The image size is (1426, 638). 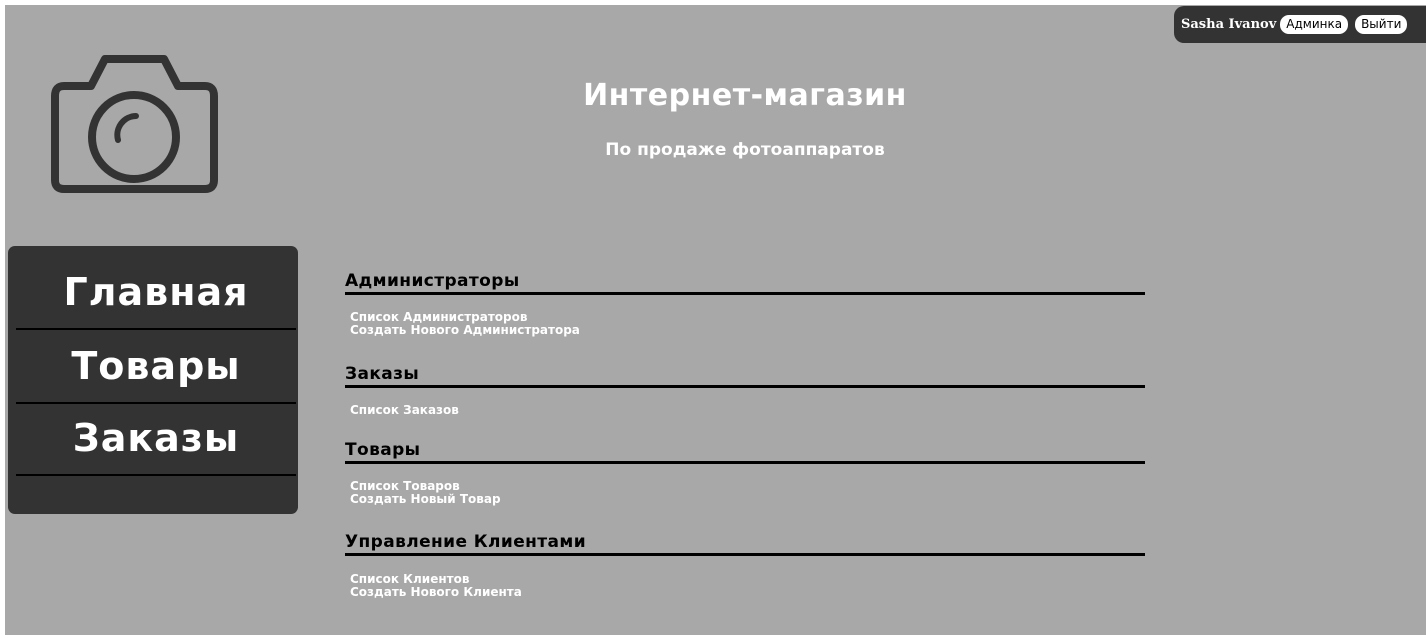 What do you see at coordinates (745, 95) in the screenshot?
I see `site-title: Интернет-магазин` at bounding box center [745, 95].